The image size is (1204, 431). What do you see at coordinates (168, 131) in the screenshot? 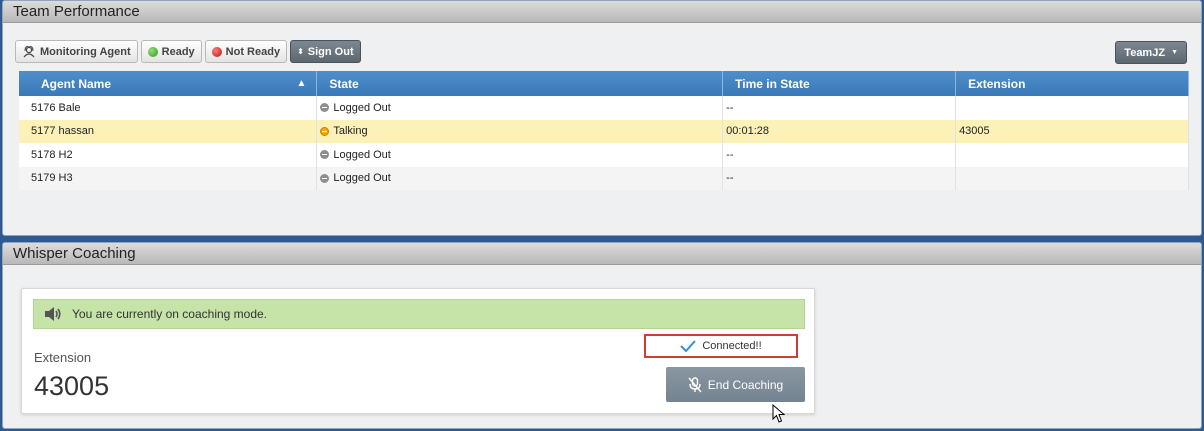
I see `agent-name-cell: 5177 hassan` at bounding box center [168, 131].